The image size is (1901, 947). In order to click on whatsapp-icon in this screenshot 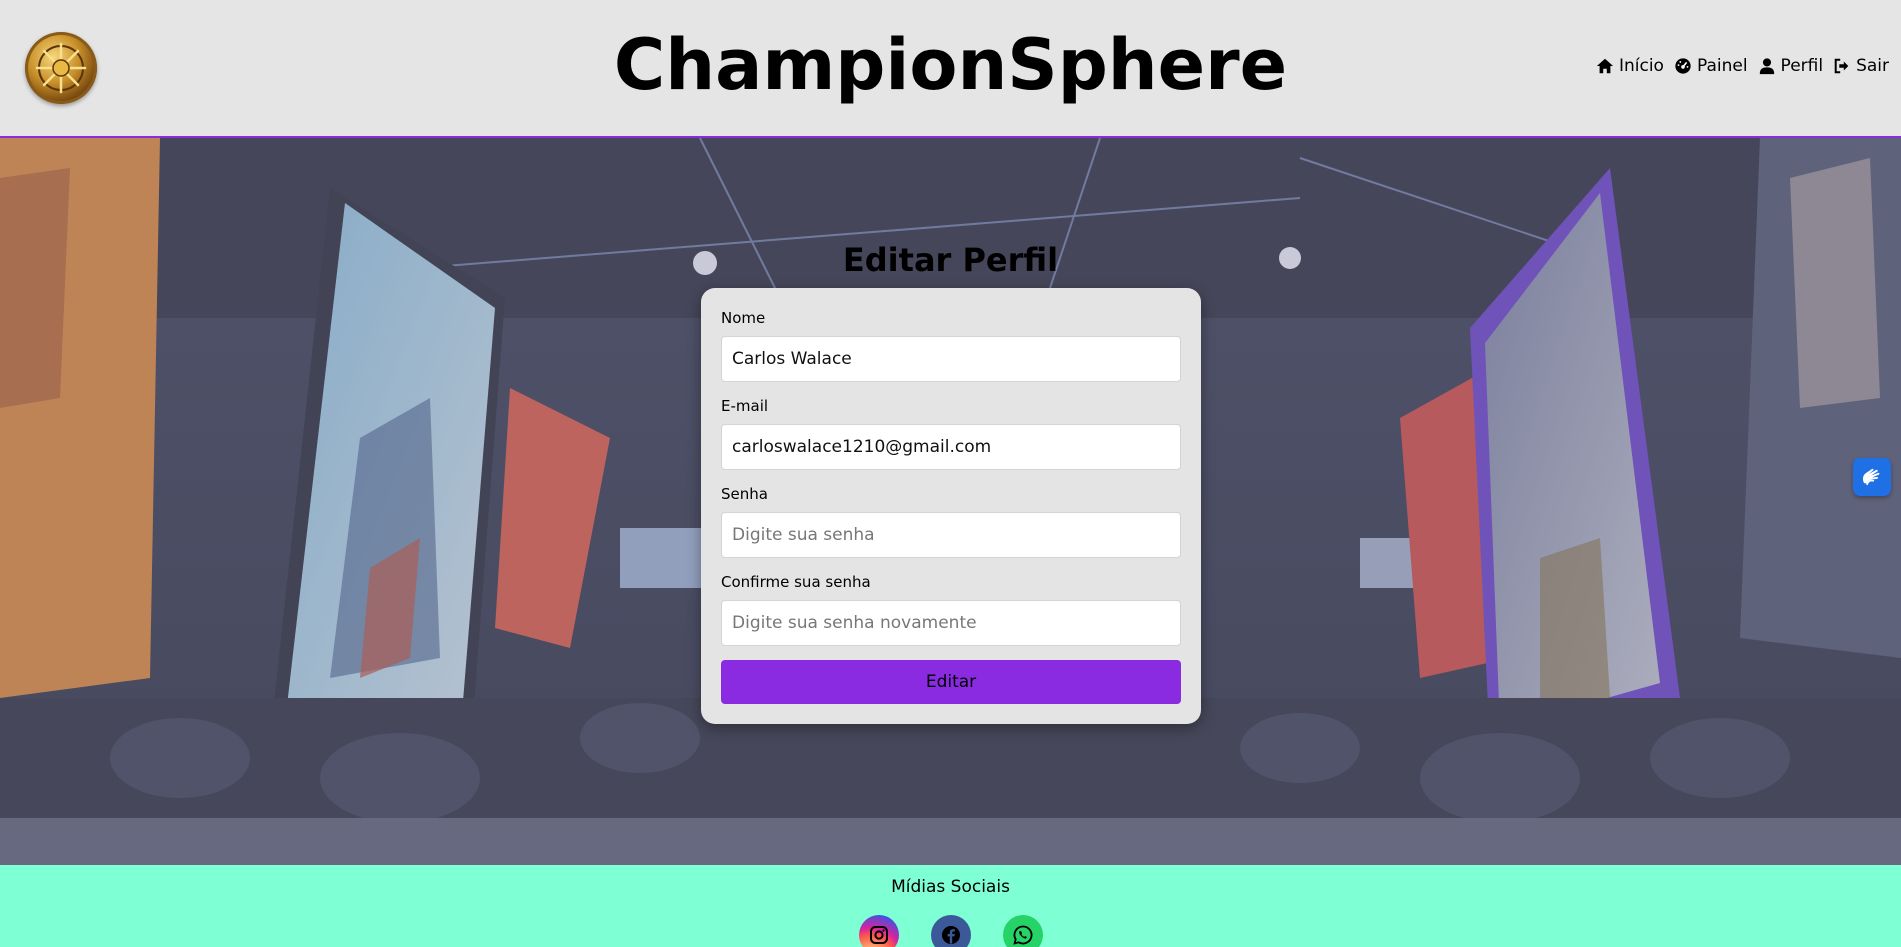, I will do `click(1022, 935)`.